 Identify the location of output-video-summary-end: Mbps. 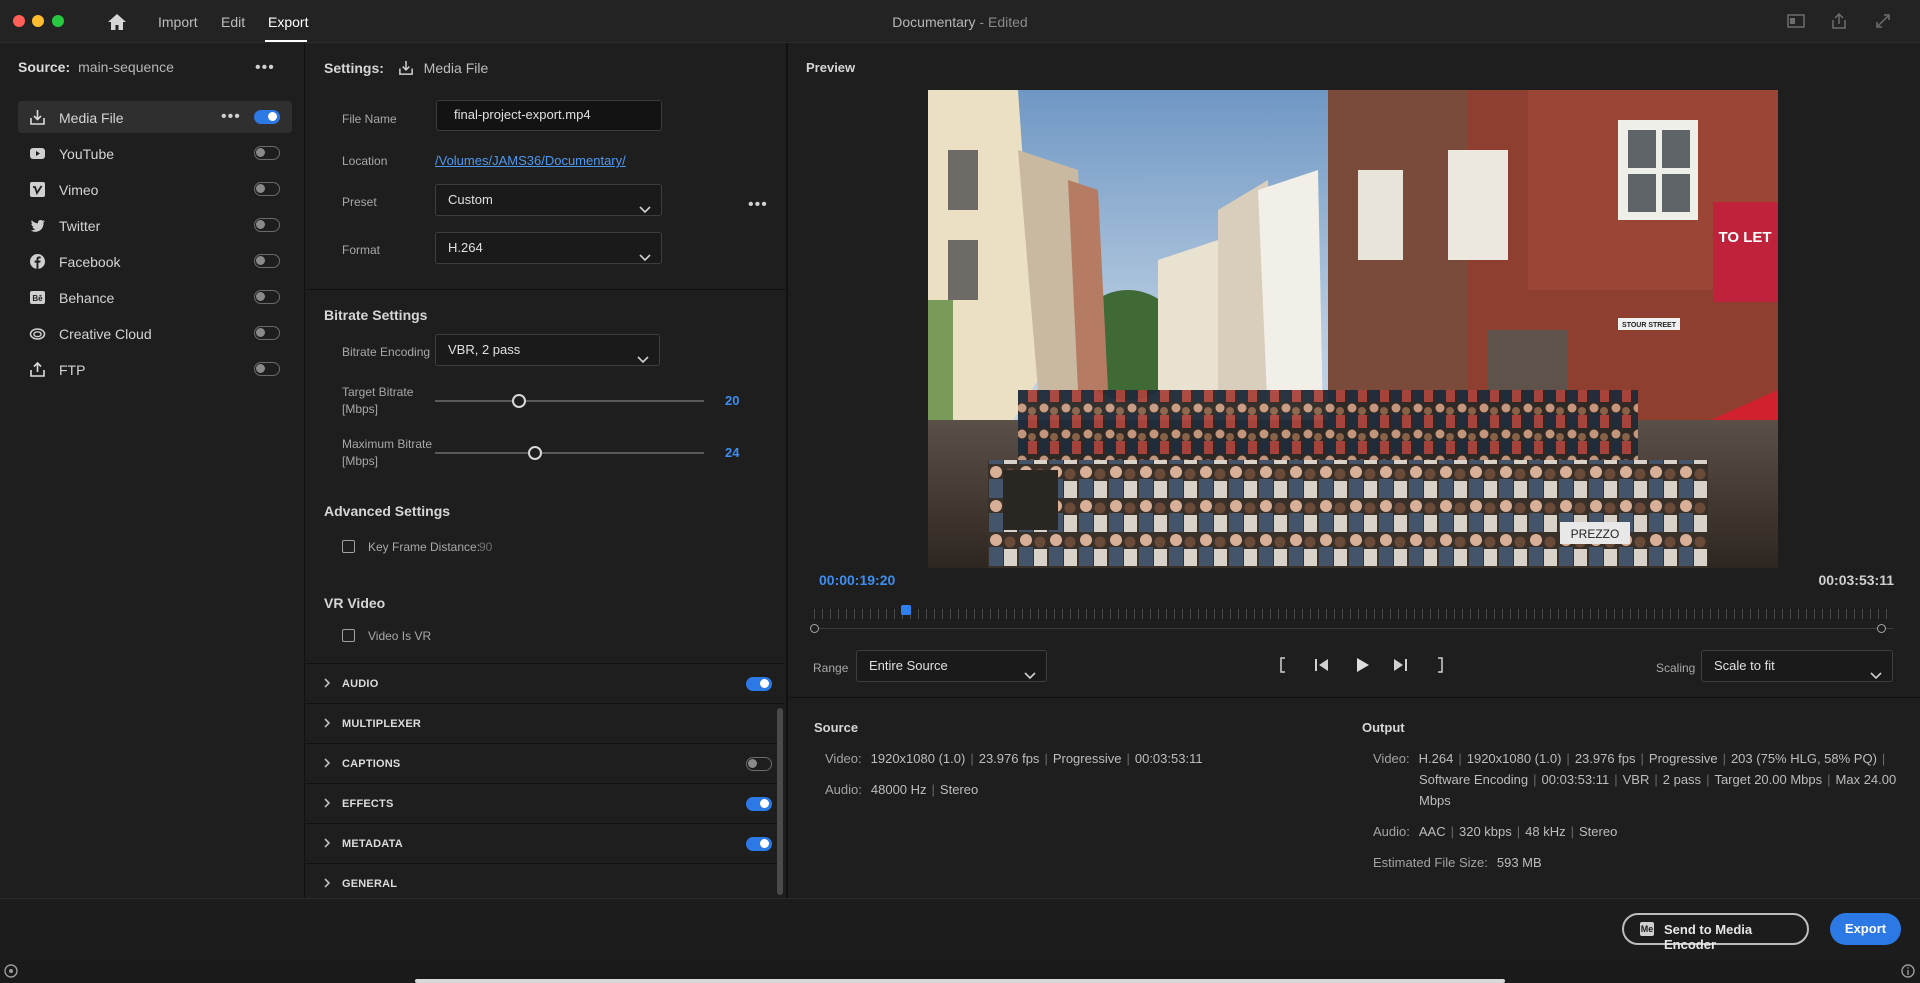
(1435, 800).